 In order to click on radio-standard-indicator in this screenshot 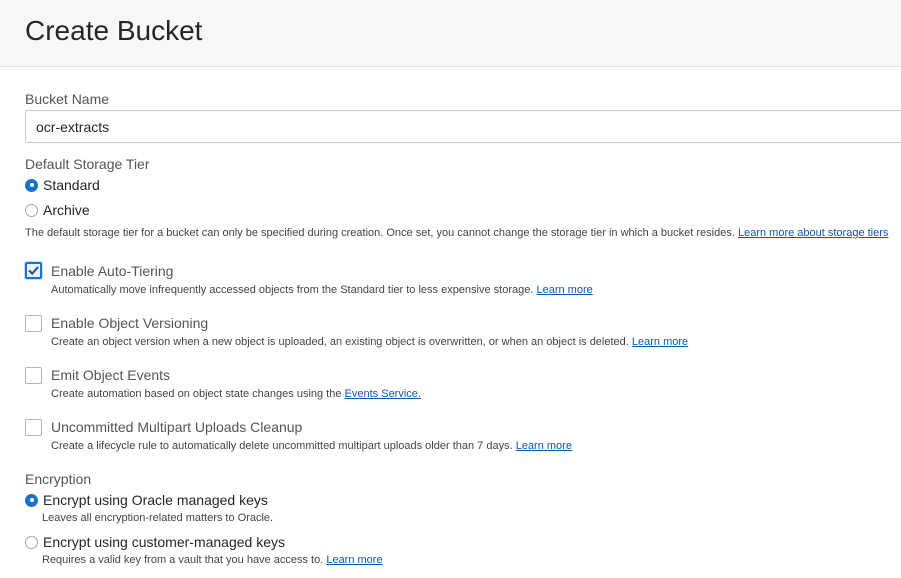, I will do `click(31, 185)`.